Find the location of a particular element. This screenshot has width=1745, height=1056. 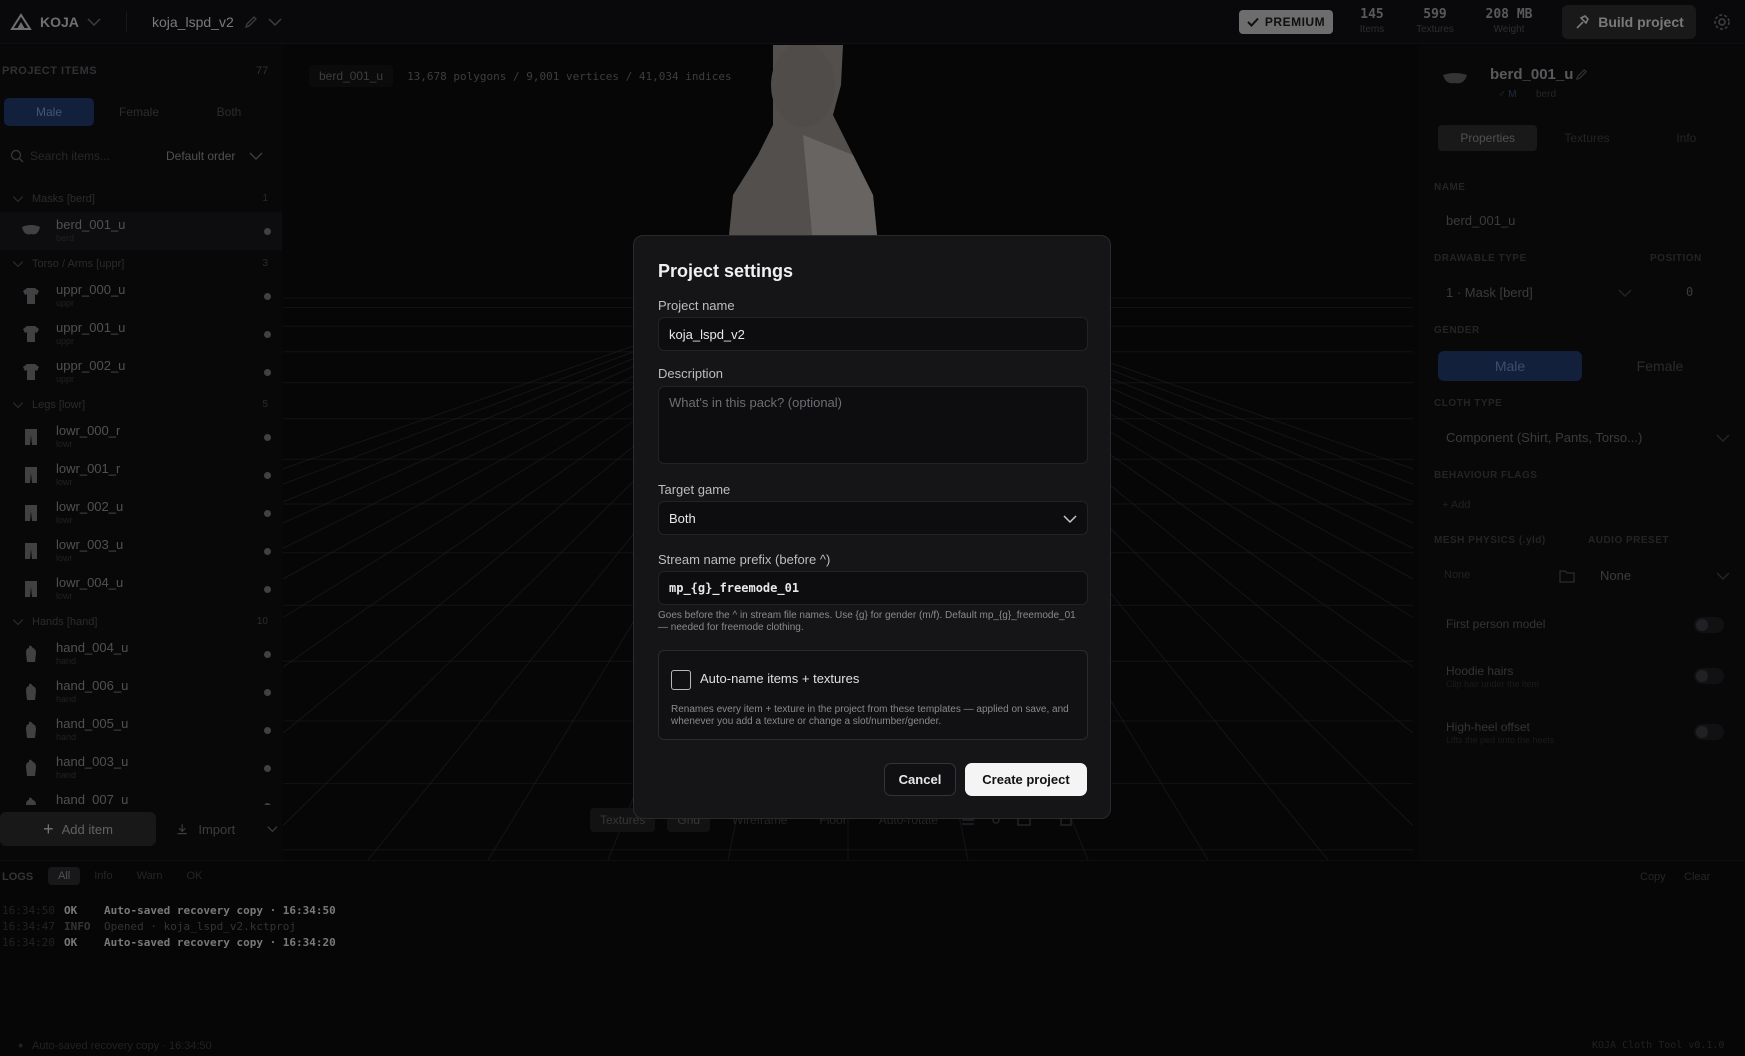

create-project-button: Create project is located at coordinates (1026, 779).